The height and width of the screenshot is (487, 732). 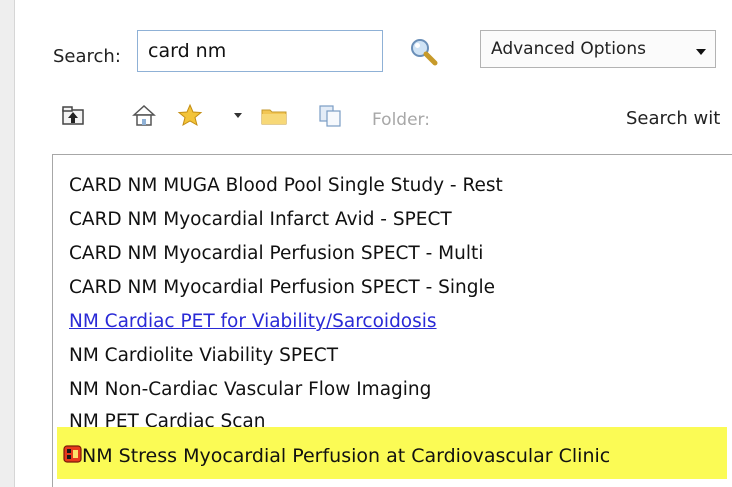 I want to click on copy-icon, so click(x=331, y=117).